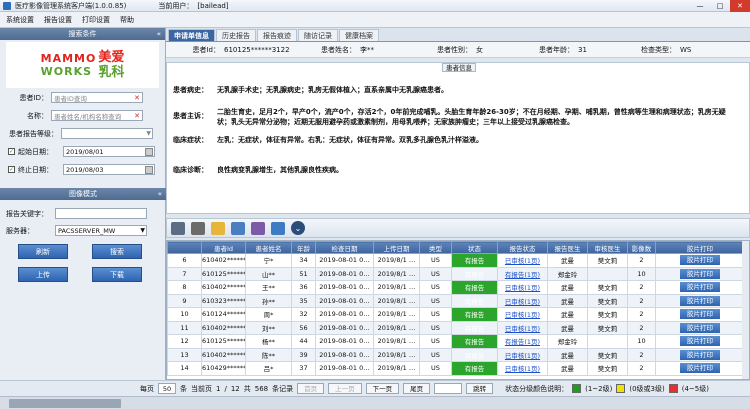 The image size is (750, 409). What do you see at coordinates (480, 388) in the screenshot?
I see `jump-button: 跳转` at bounding box center [480, 388].